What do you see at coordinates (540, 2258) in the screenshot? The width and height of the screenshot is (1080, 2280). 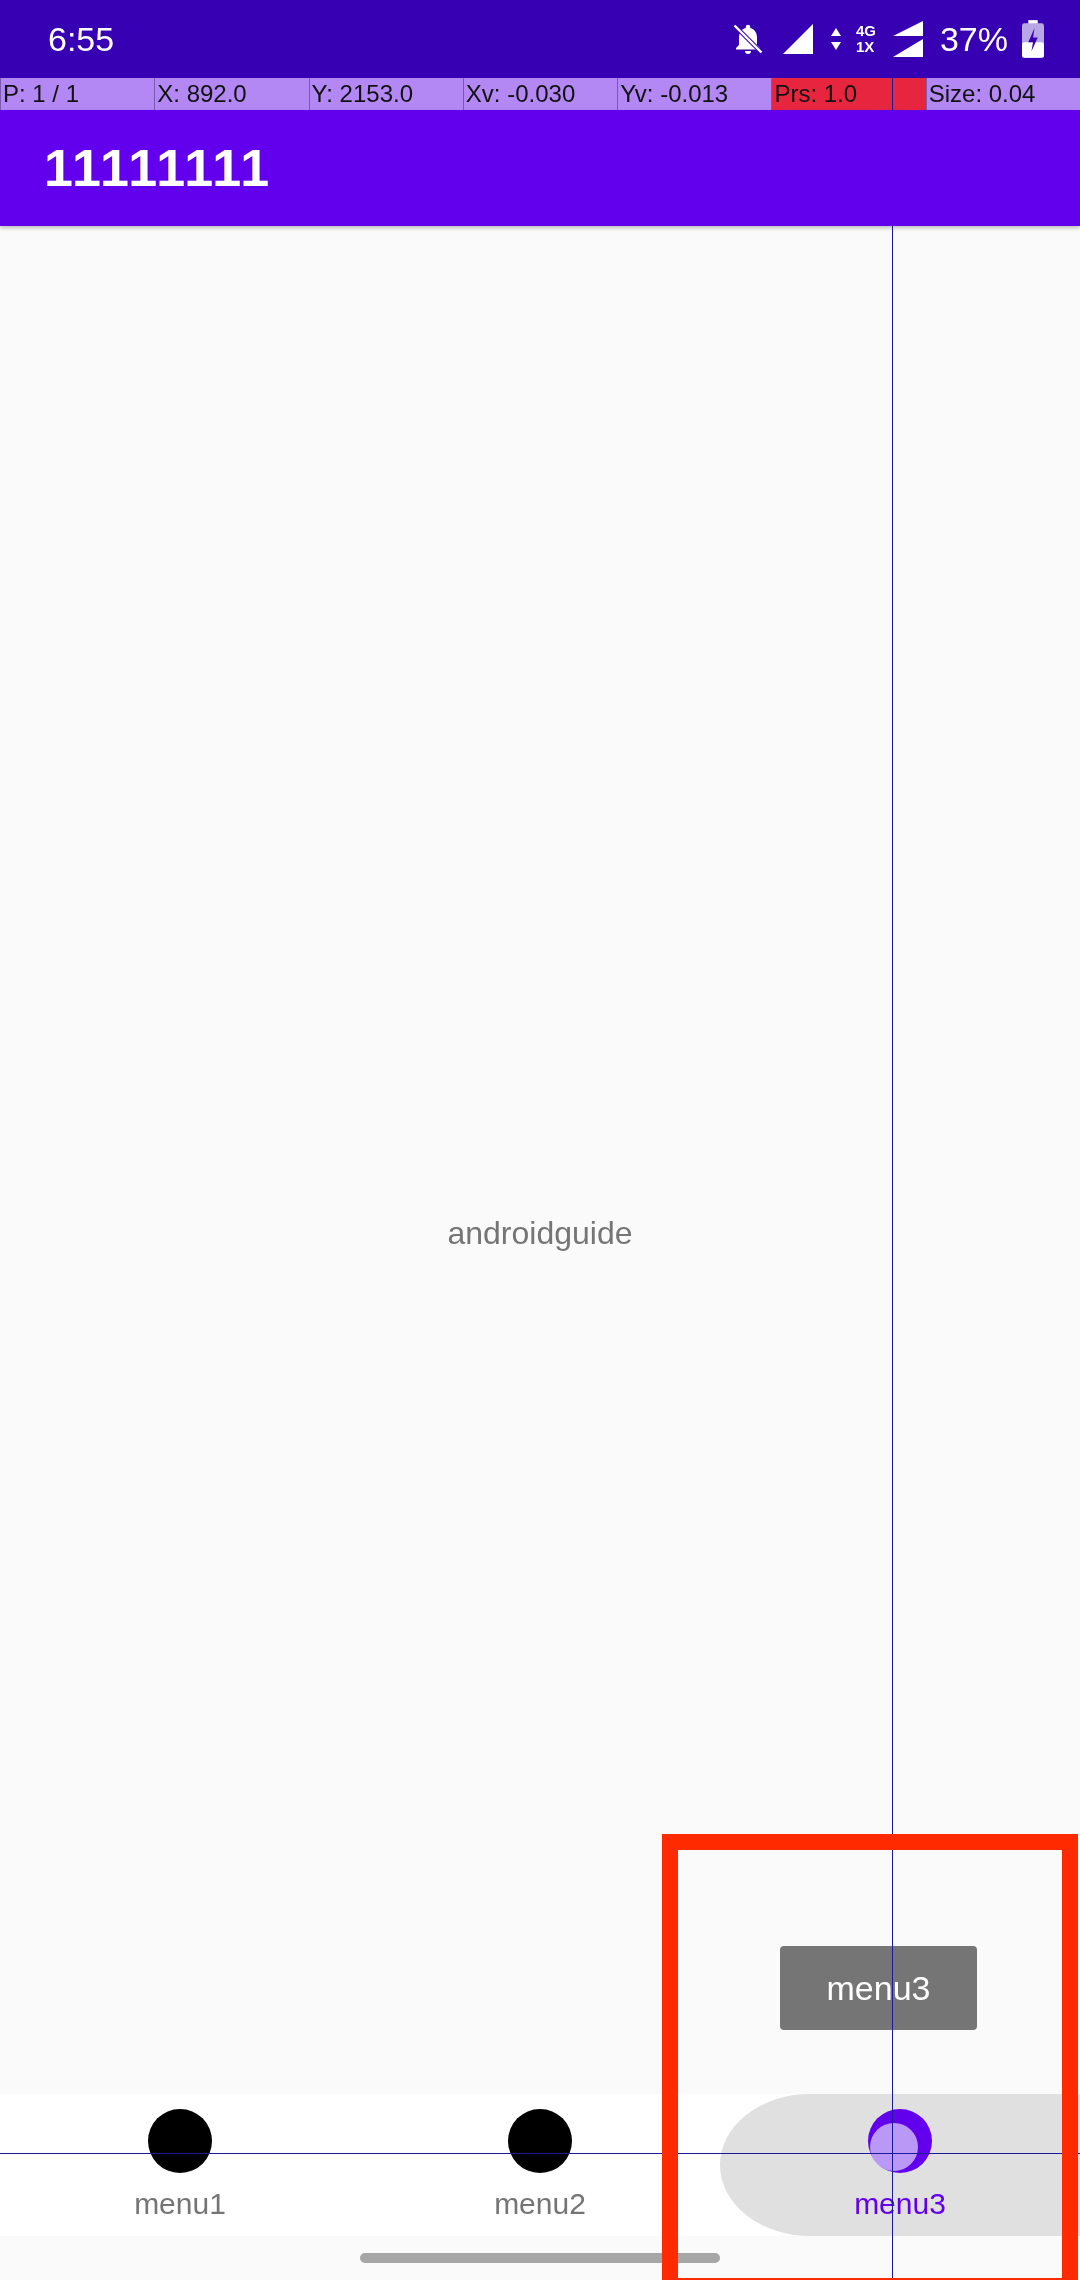 I see `gesture-handle` at bounding box center [540, 2258].